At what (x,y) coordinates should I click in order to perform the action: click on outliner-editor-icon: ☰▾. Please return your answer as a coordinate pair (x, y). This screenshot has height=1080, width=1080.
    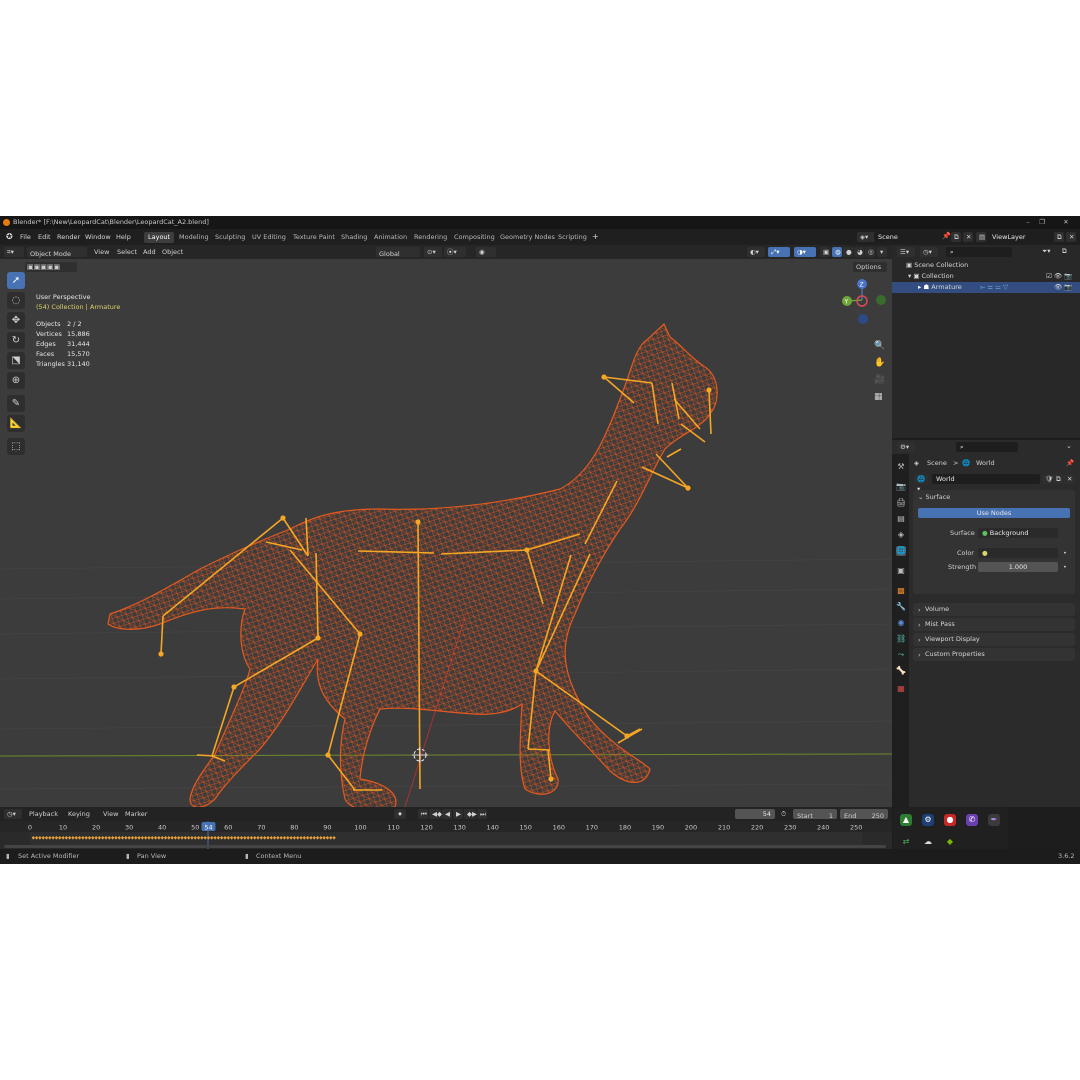
    Looking at the image, I should click on (906, 252).